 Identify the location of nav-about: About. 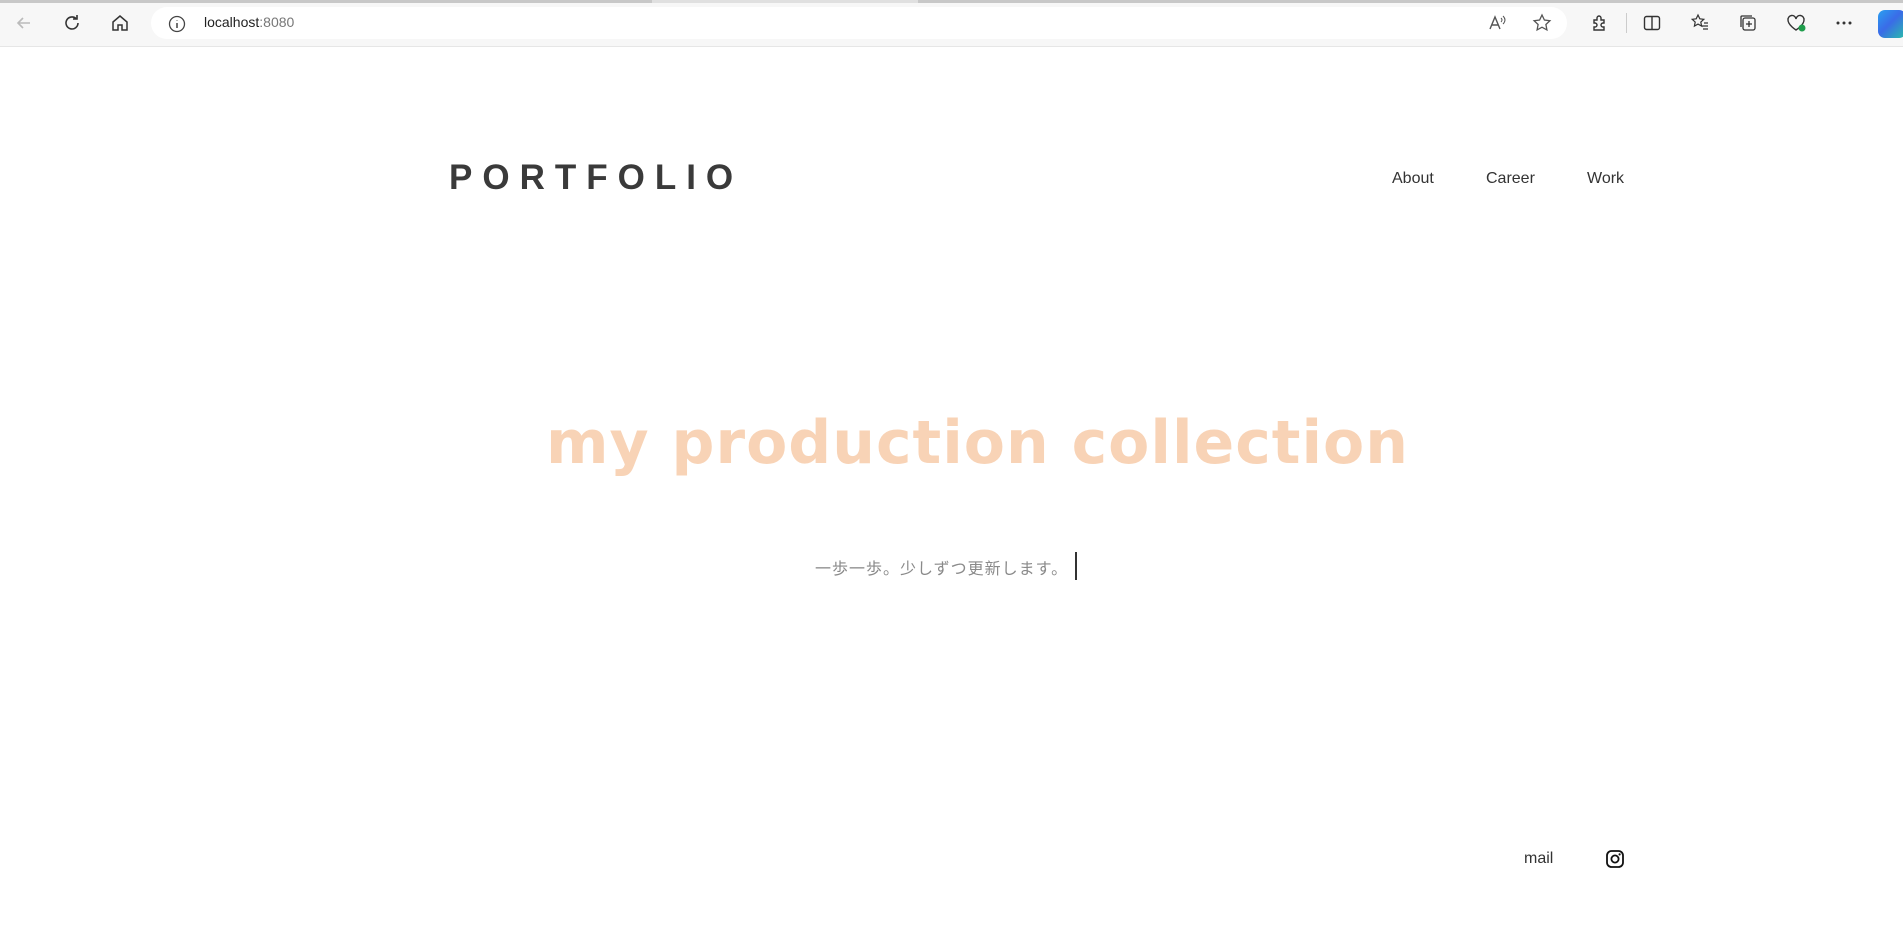
(1413, 179).